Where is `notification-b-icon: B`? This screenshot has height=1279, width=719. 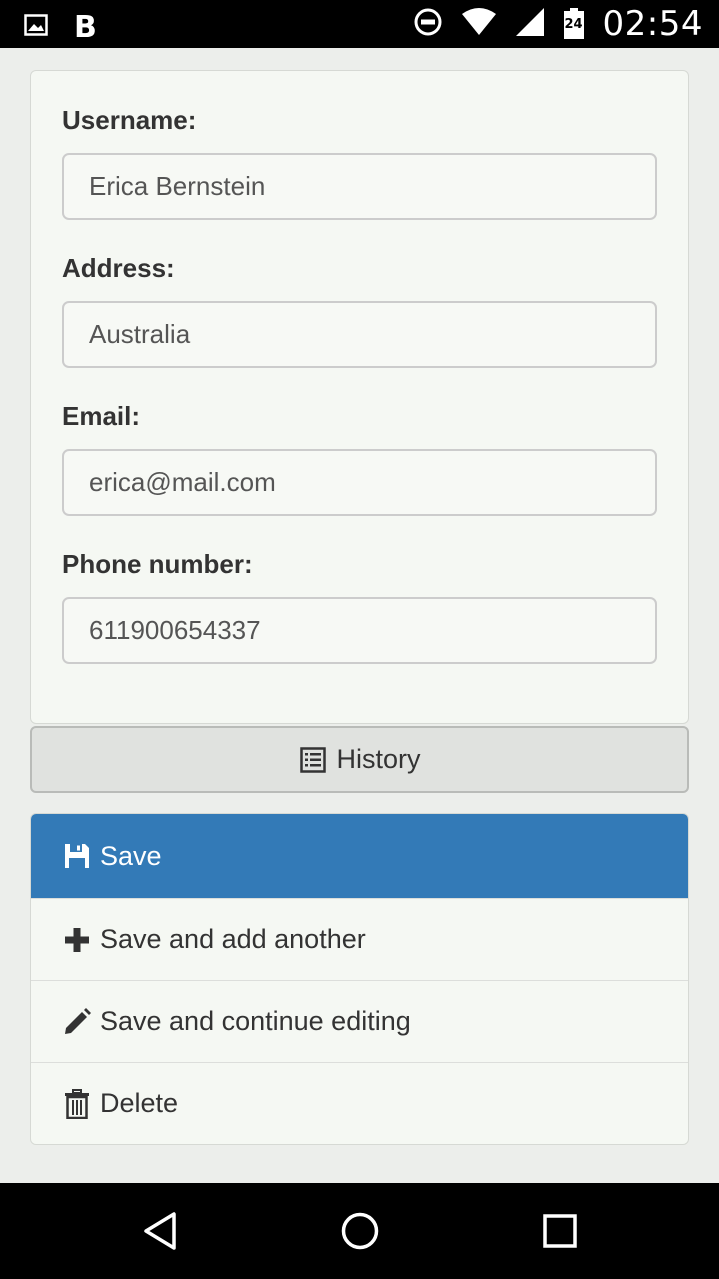
notification-b-icon: B is located at coordinates (85, 27).